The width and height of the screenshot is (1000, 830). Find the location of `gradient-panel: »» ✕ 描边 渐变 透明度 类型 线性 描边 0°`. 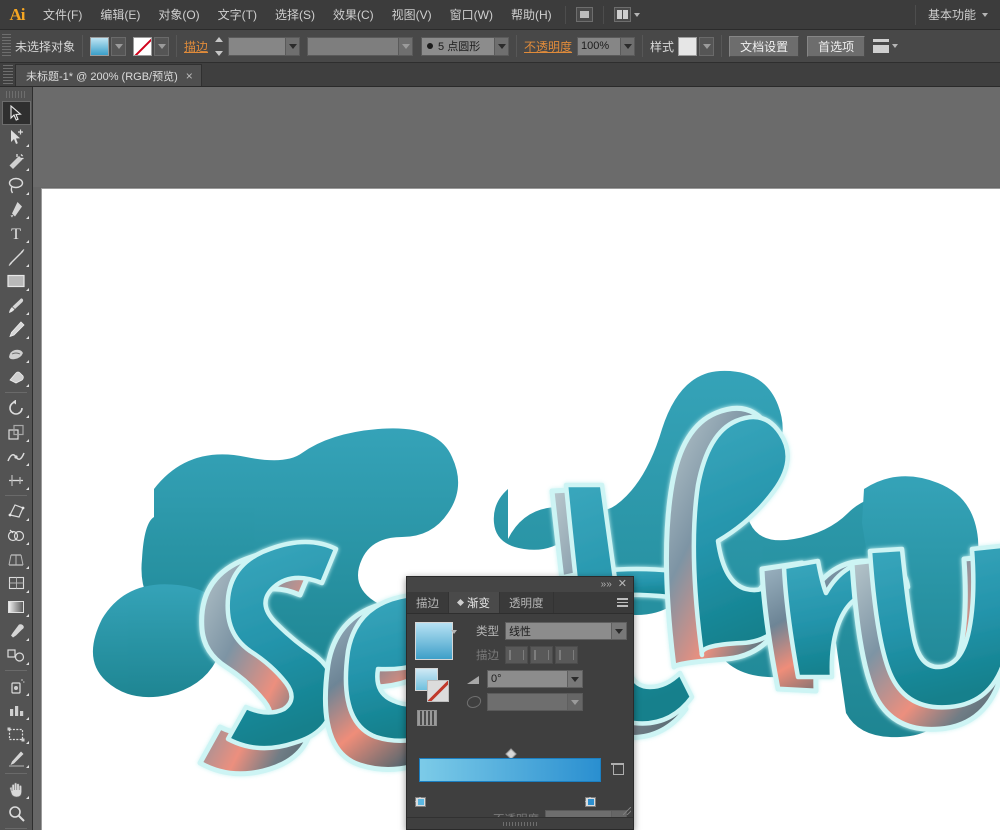

gradient-panel: »» ✕ 描边 渐变 透明度 类型 线性 描边 0° is located at coordinates (520, 703).